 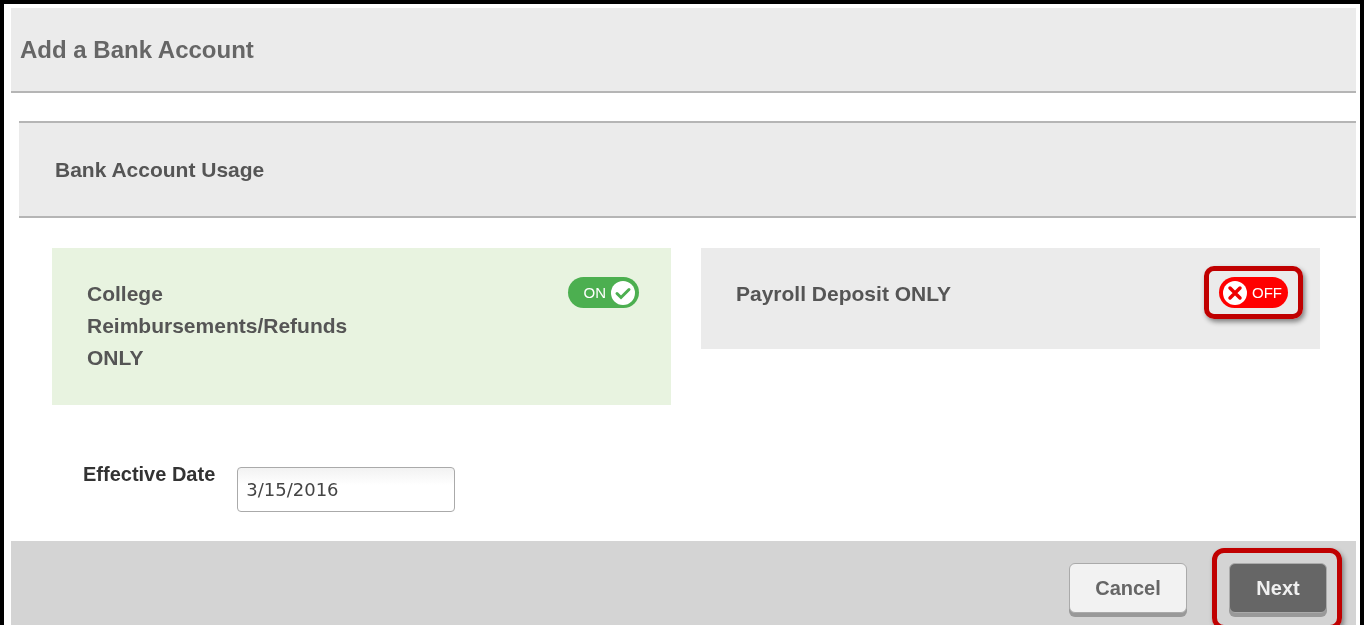 I want to click on close-icon, so click(x=1235, y=292).